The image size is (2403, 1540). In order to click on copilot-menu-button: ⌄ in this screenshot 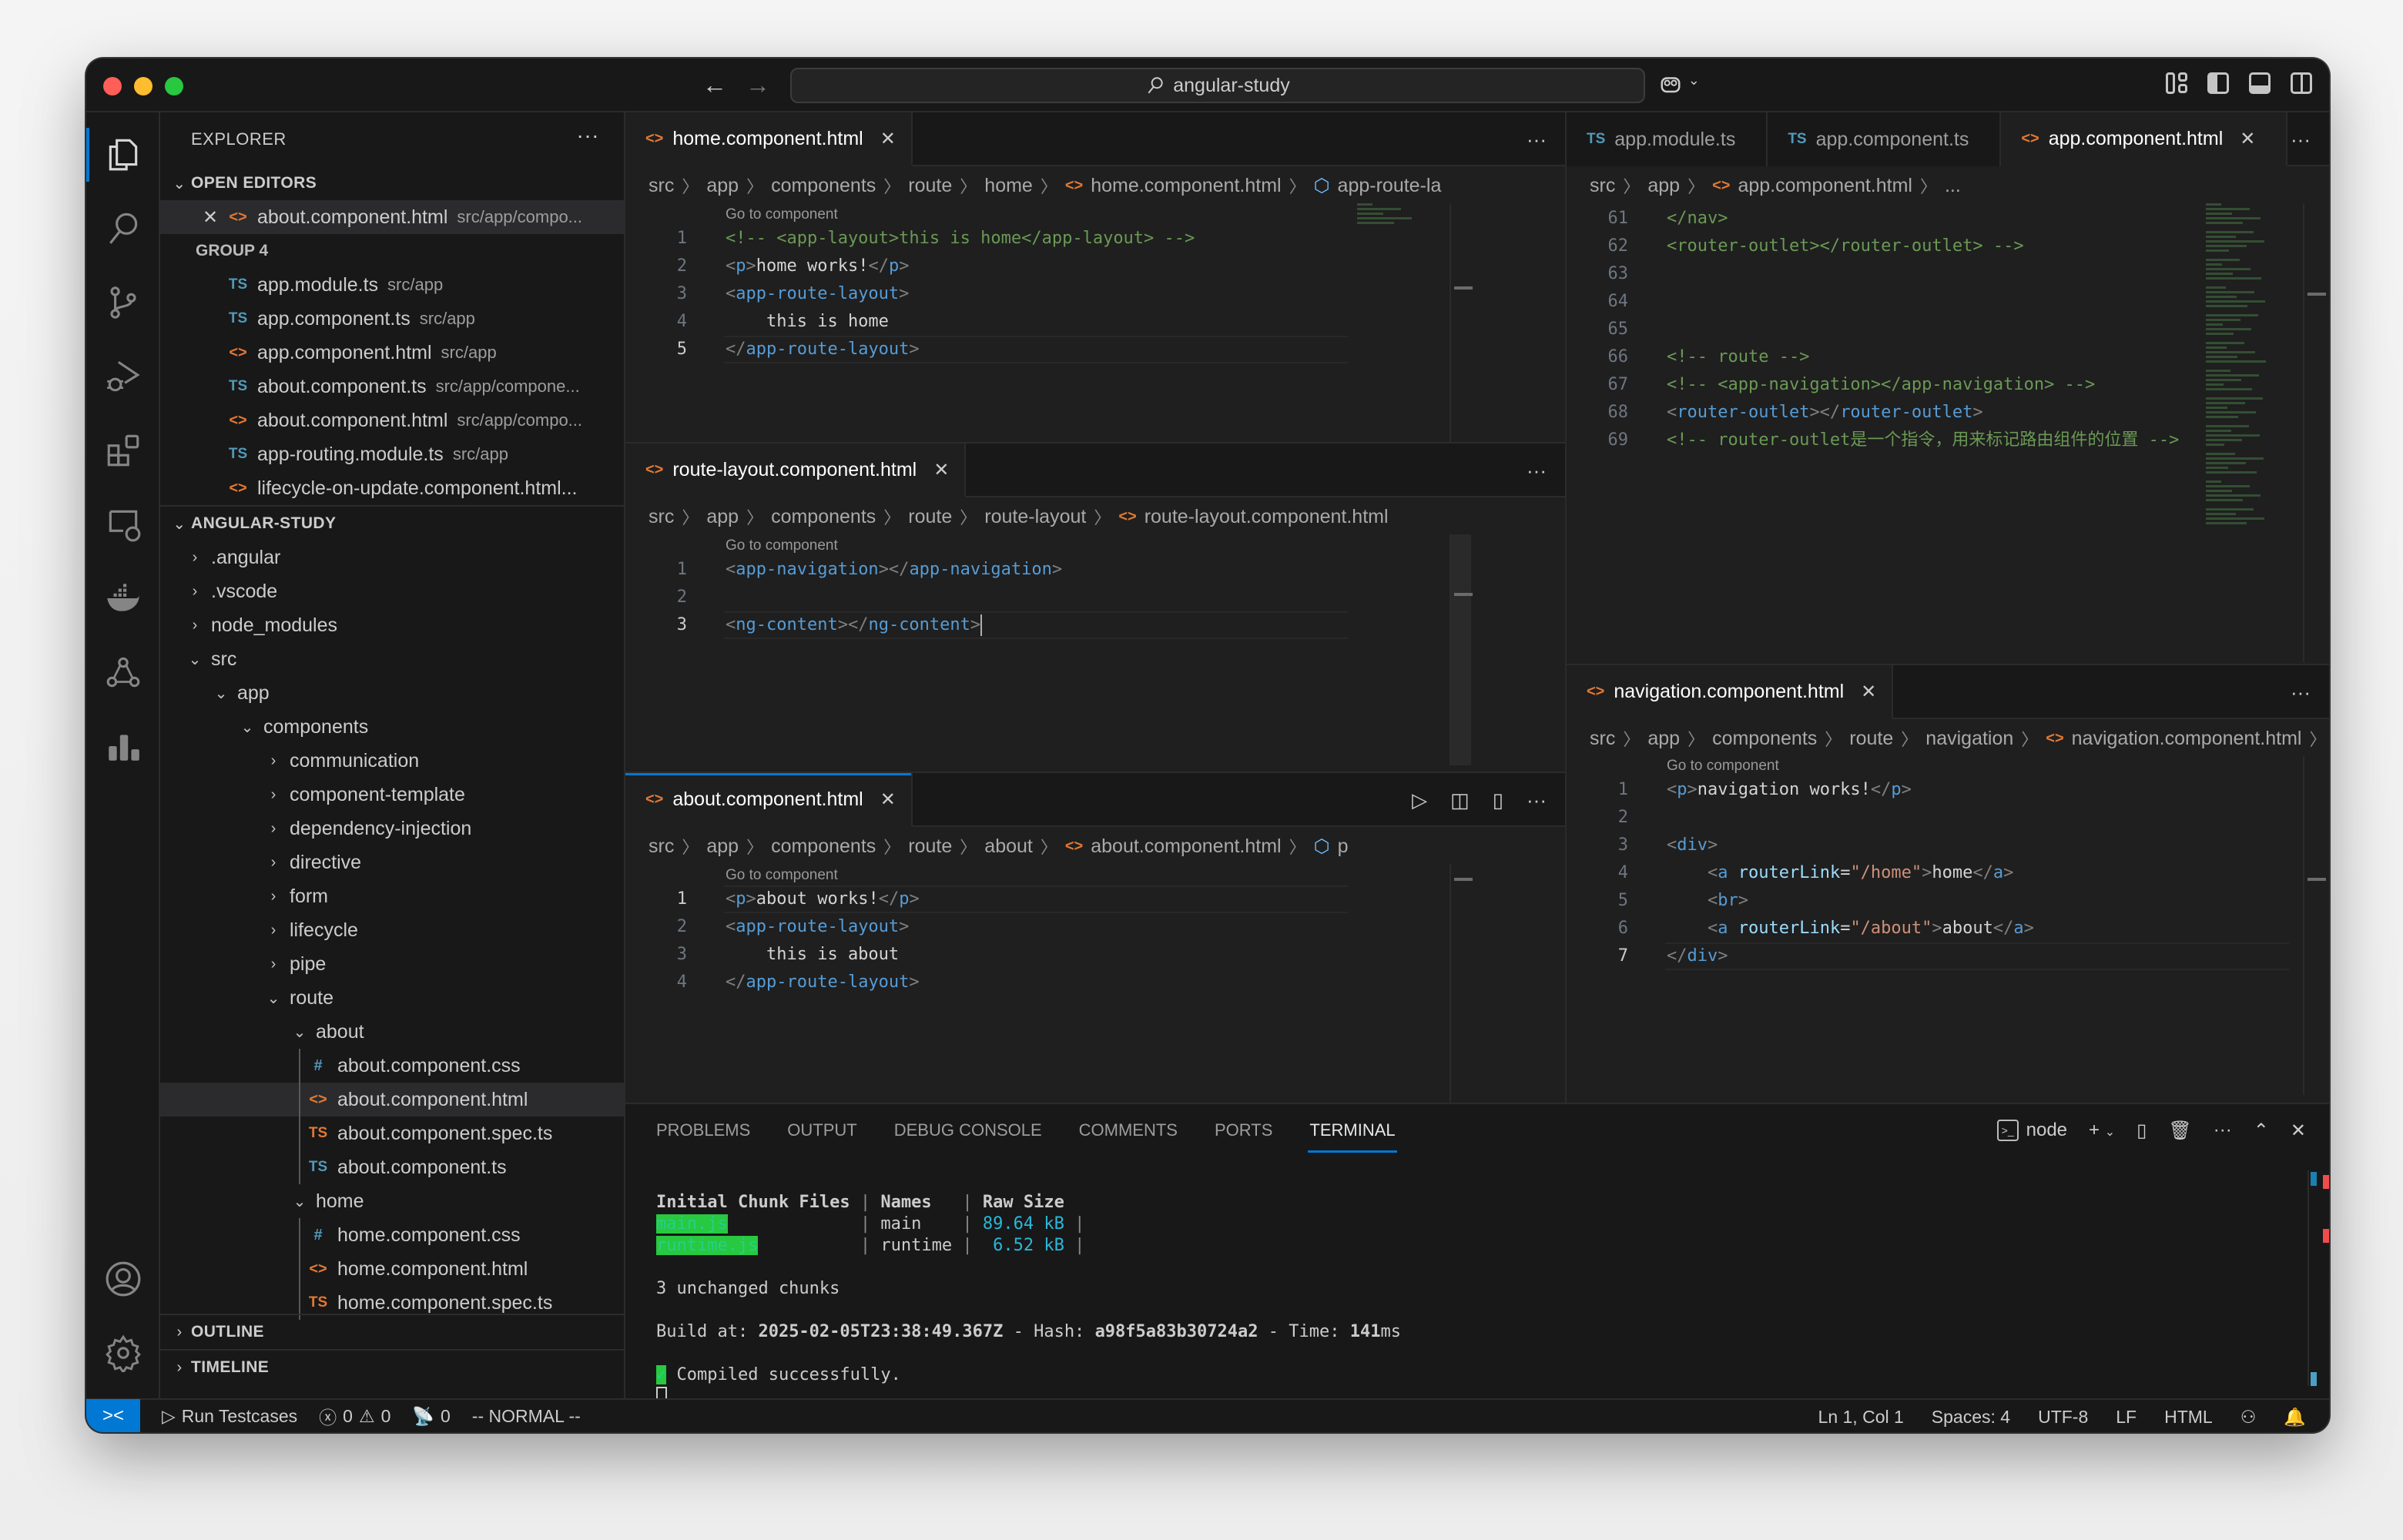, I will do `click(1679, 86)`.